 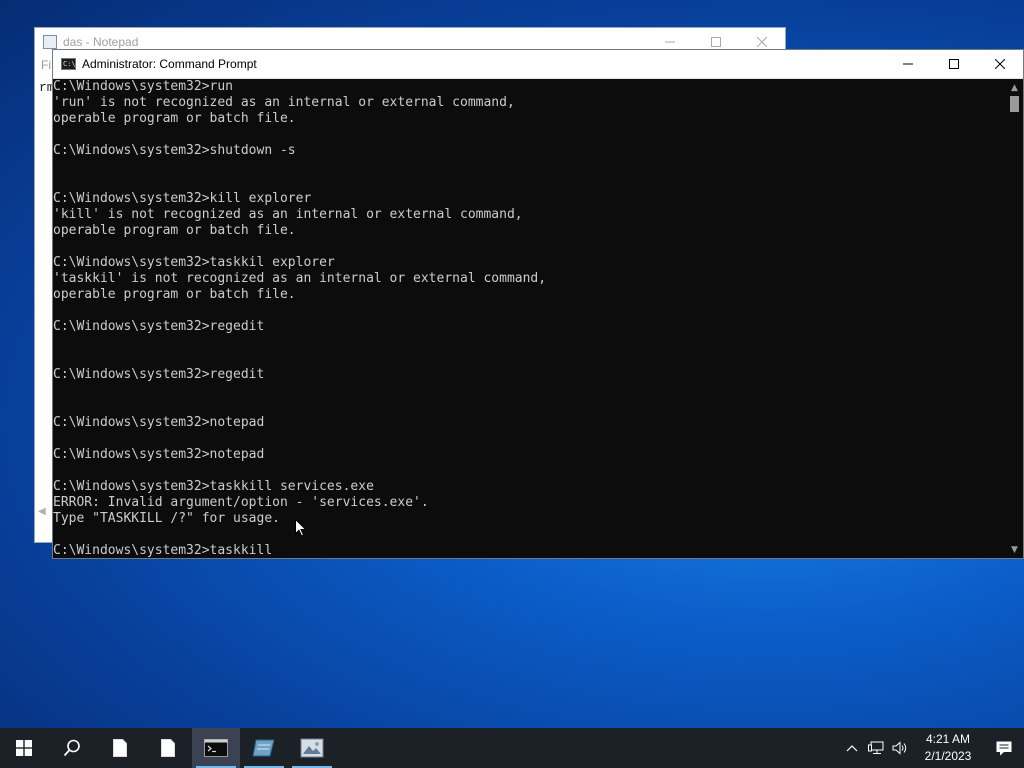 What do you see at coordinates (512, 748) in the screenshot?
I see `taskbar: 4:21 AM 2/1/2023` at bounding box center [512, 748].